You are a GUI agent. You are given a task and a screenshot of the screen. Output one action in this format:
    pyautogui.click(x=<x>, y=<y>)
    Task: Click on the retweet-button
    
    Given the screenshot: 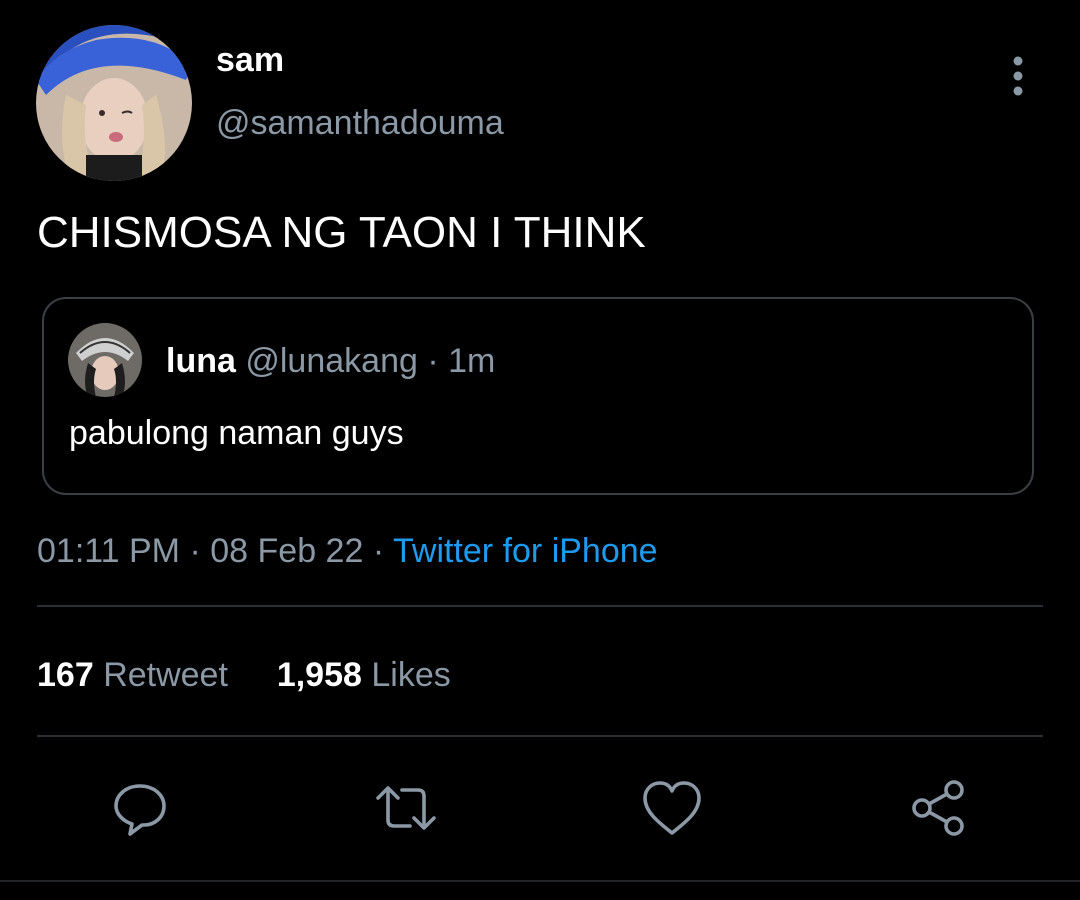 What is the action you would take?
    pyautogui.click(x=406, y=808)
    